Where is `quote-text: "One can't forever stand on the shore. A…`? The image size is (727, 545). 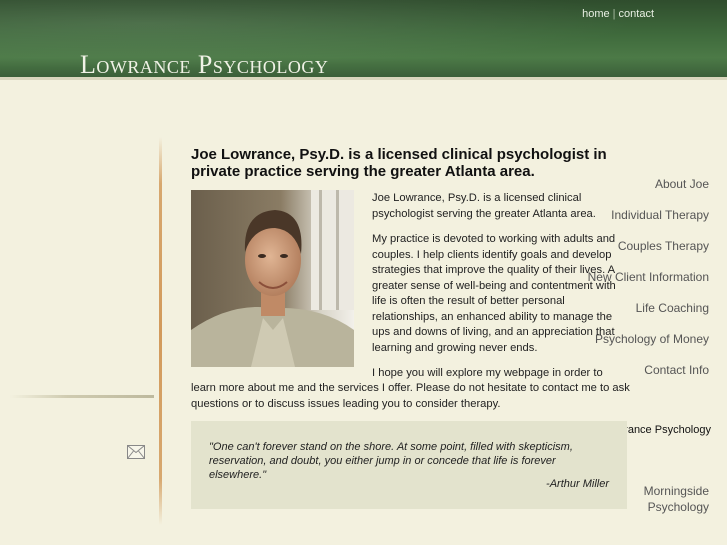 quote-text: "One can't forever stand on the shore. A… is located at coordinates (391, 461).